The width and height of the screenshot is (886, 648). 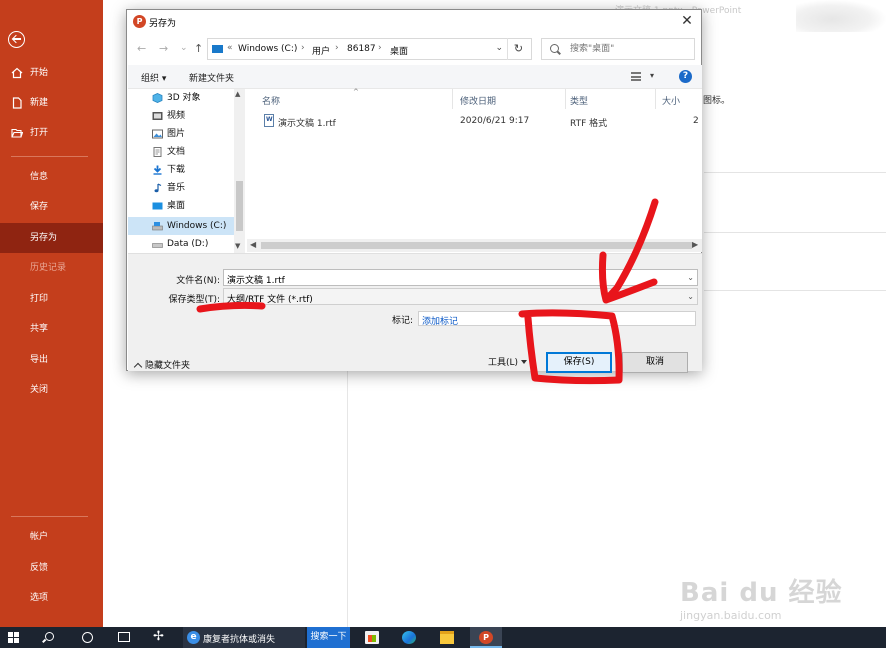 I want to click on sidebar-item-label: 反馈, so click(x=39, y=568).